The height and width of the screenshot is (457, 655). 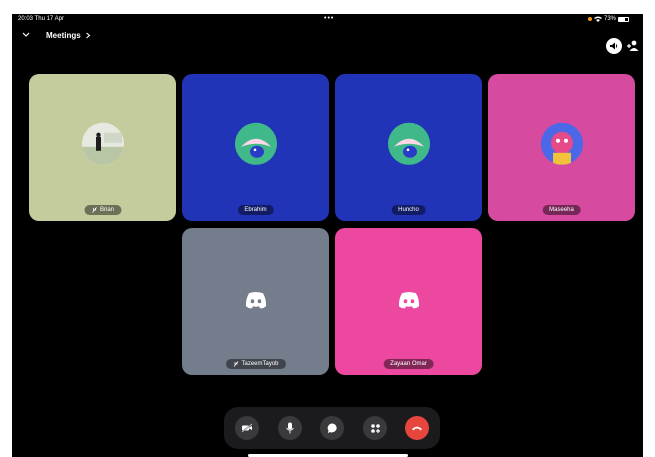 I want to click on participant-name: Zayaan Omar, so click(x=408, y=364).